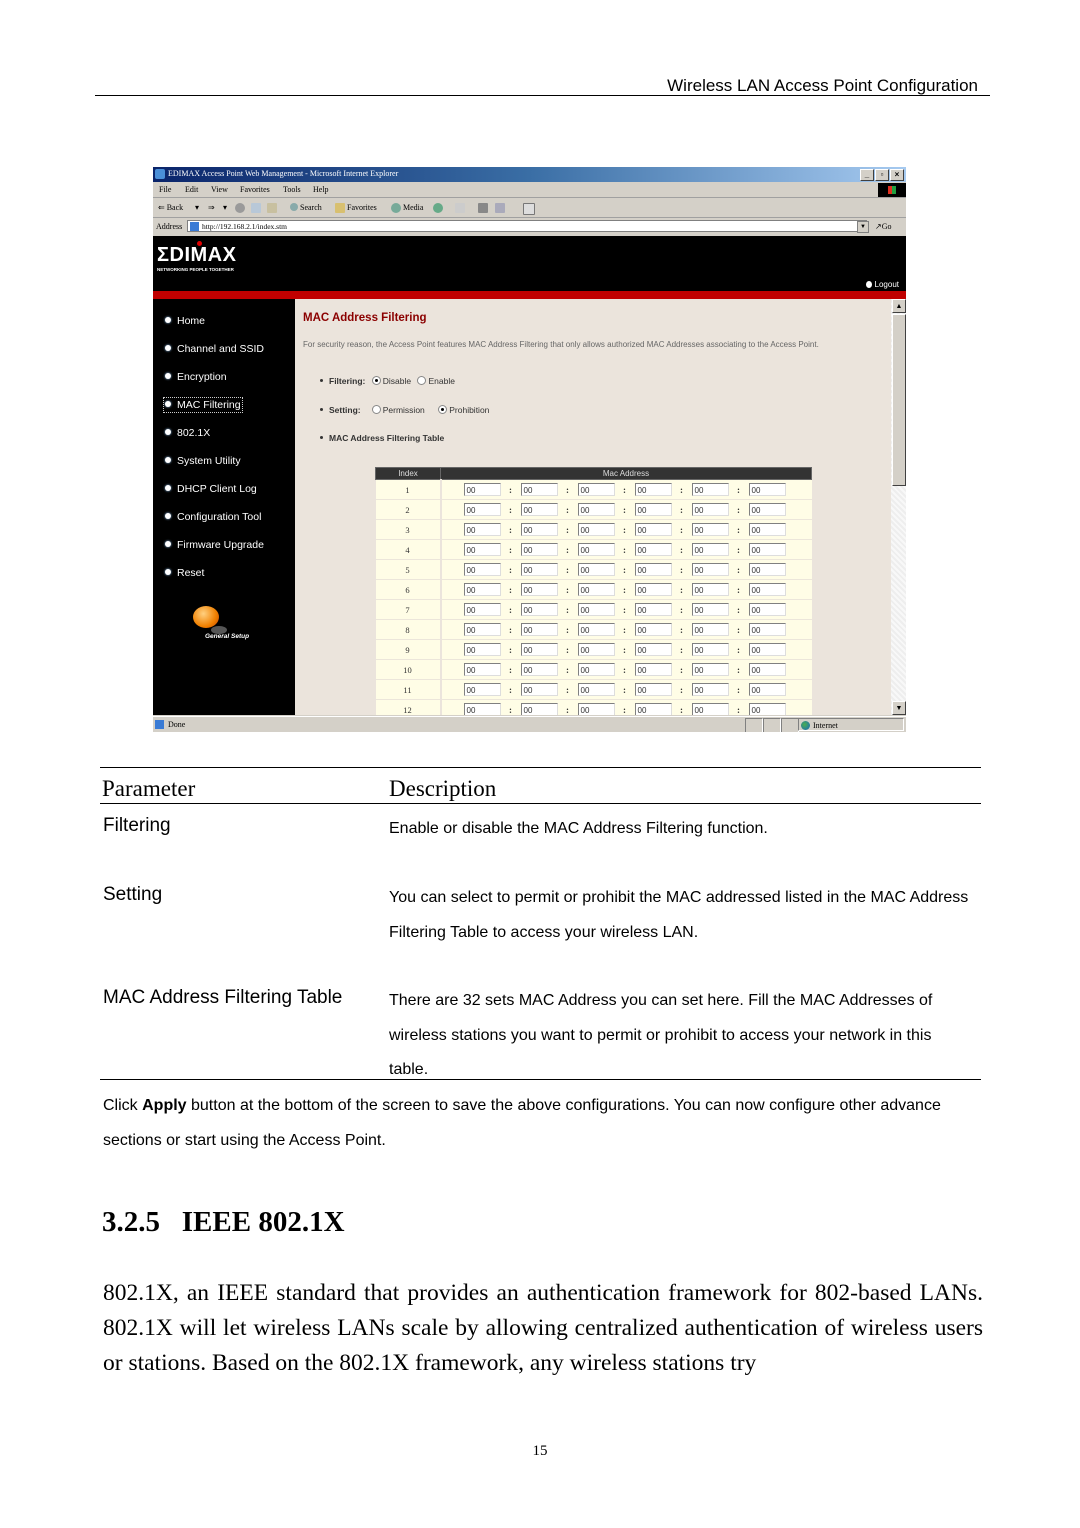 This screenshot has height=1528, width=1080. What do you see at coordinates (899, 708) in the screenshot?
I see `scroll-down-button: ▼` at bounding box center [899, 708].